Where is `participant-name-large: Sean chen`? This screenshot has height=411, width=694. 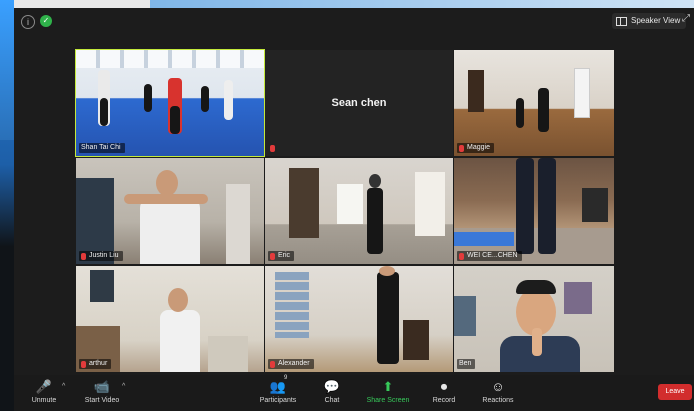
participant-name-large: Sean chen is located at coordinates (359, 103).